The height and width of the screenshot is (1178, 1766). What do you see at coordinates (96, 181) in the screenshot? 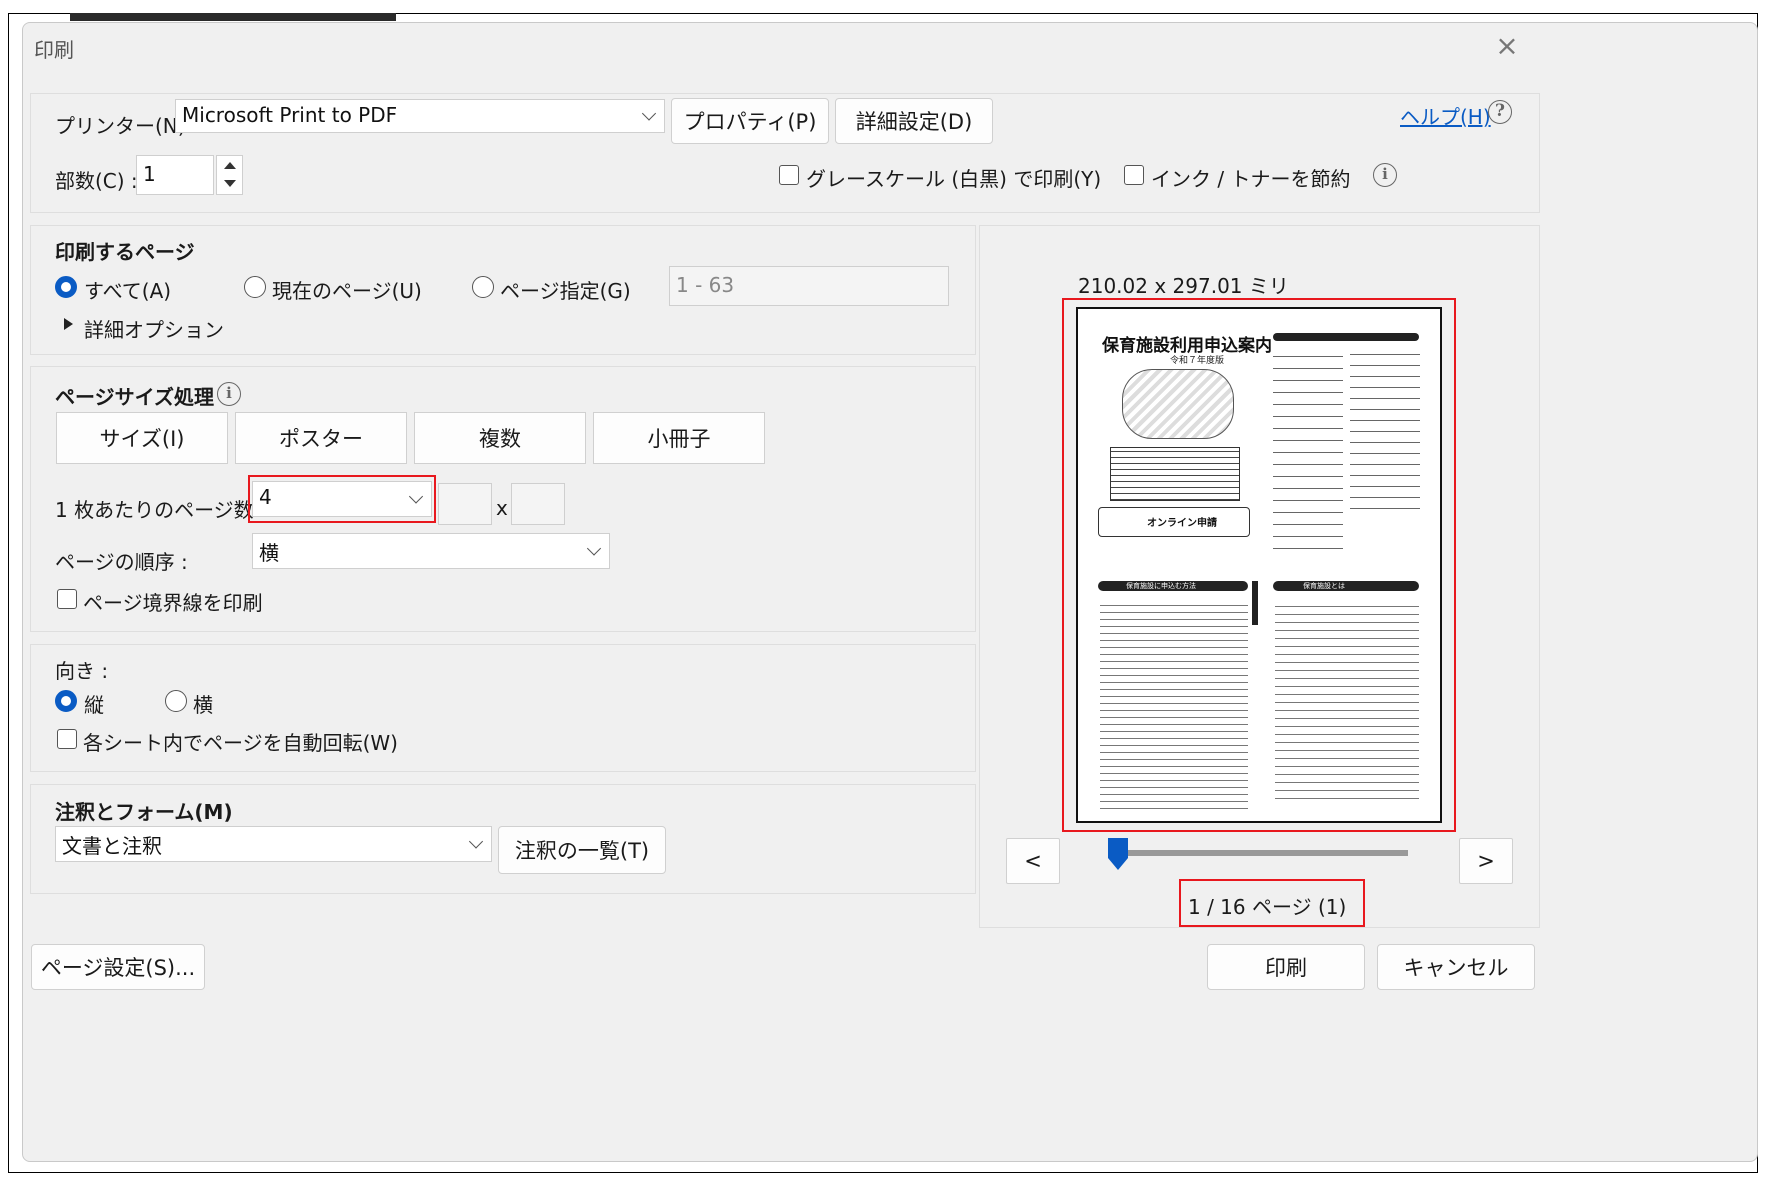
I see `copies-label: 部数(C) :` at bounding box center [96, 181].